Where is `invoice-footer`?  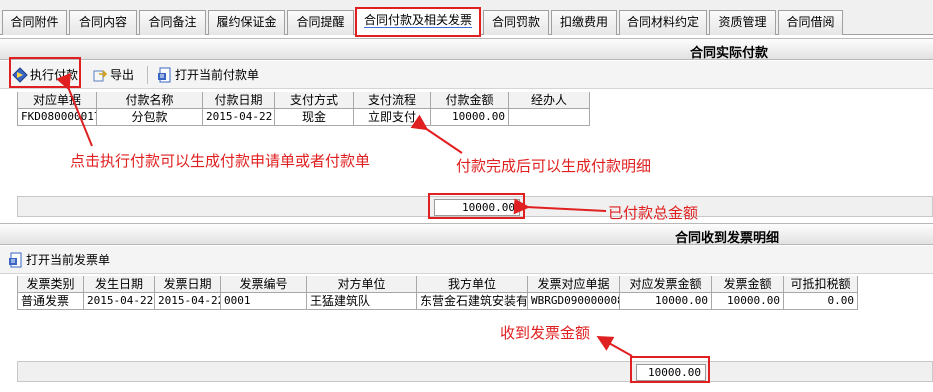
invoice-footer is located at coordinates (475, 371).